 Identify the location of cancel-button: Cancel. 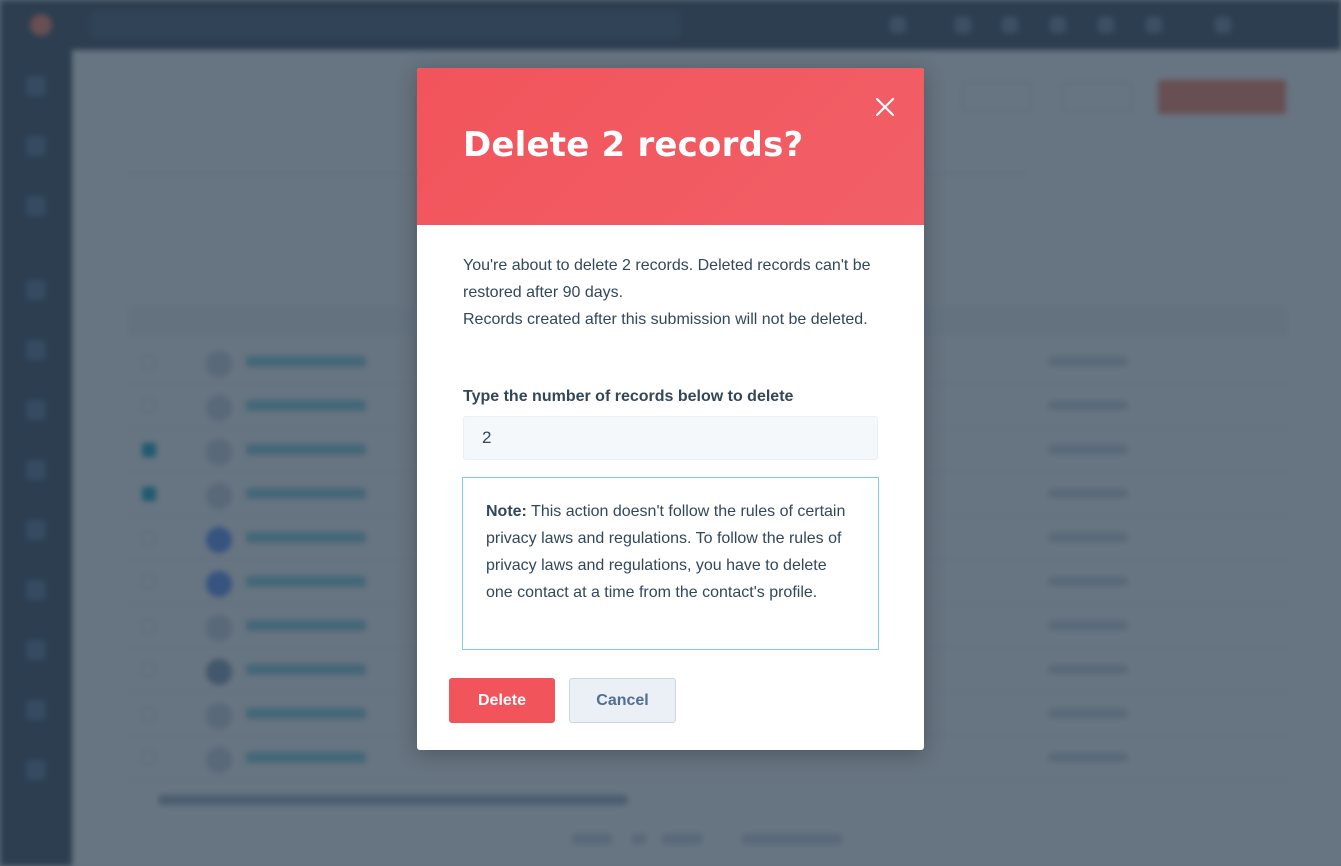
(622, 700).